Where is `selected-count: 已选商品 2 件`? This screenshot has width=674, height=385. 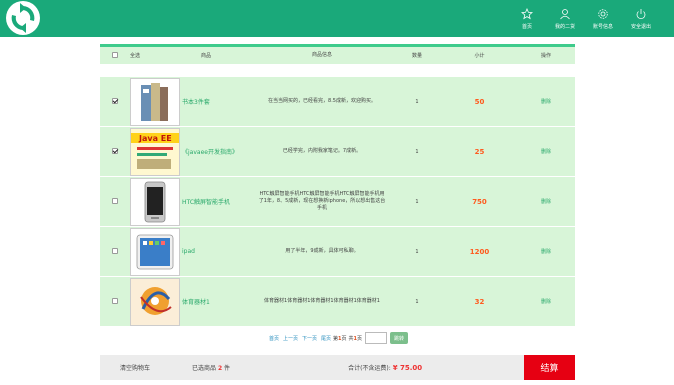
selected-count: 已选商品 2 件 is located at coordinates (211, 368).